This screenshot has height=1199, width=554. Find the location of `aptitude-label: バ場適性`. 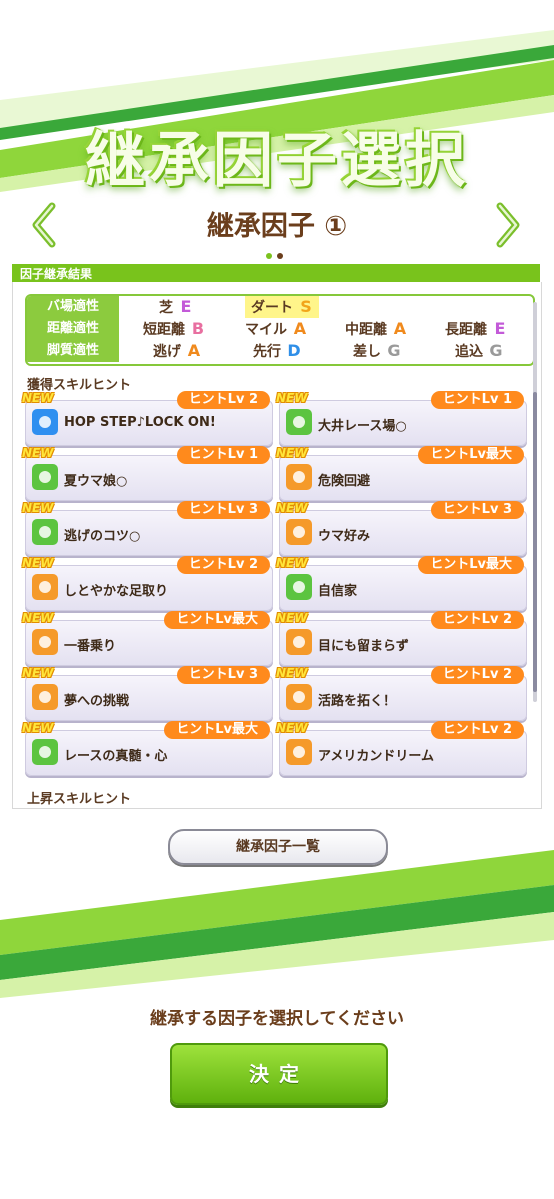

aptitude-label: バ場適性 is located at coordinates (73, 307).